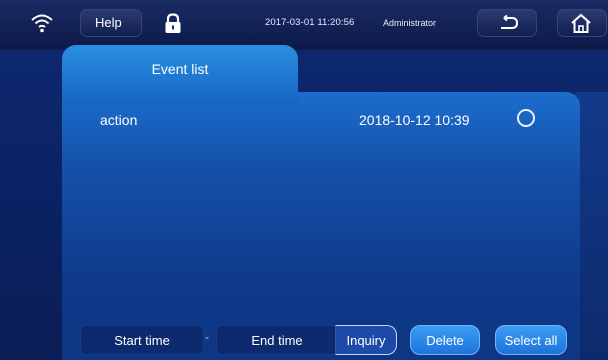 The image size is (608, 360). Describe the element at coordinates (531, 340) in the screenshot. I see `select-all-button: Select all` at that location.